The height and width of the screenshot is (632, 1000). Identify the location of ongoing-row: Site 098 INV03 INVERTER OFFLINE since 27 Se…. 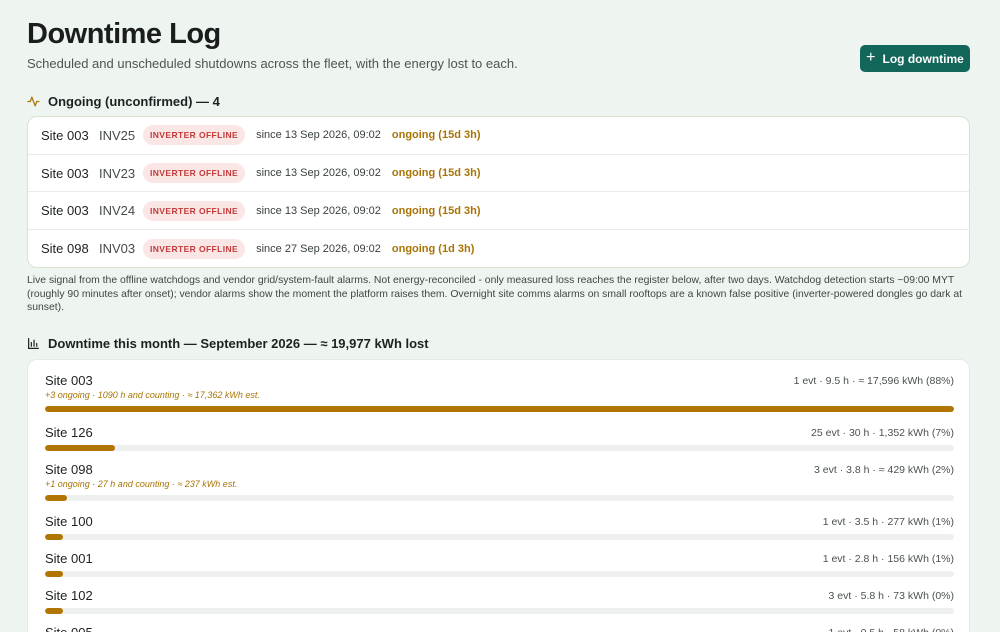
(498, 248).